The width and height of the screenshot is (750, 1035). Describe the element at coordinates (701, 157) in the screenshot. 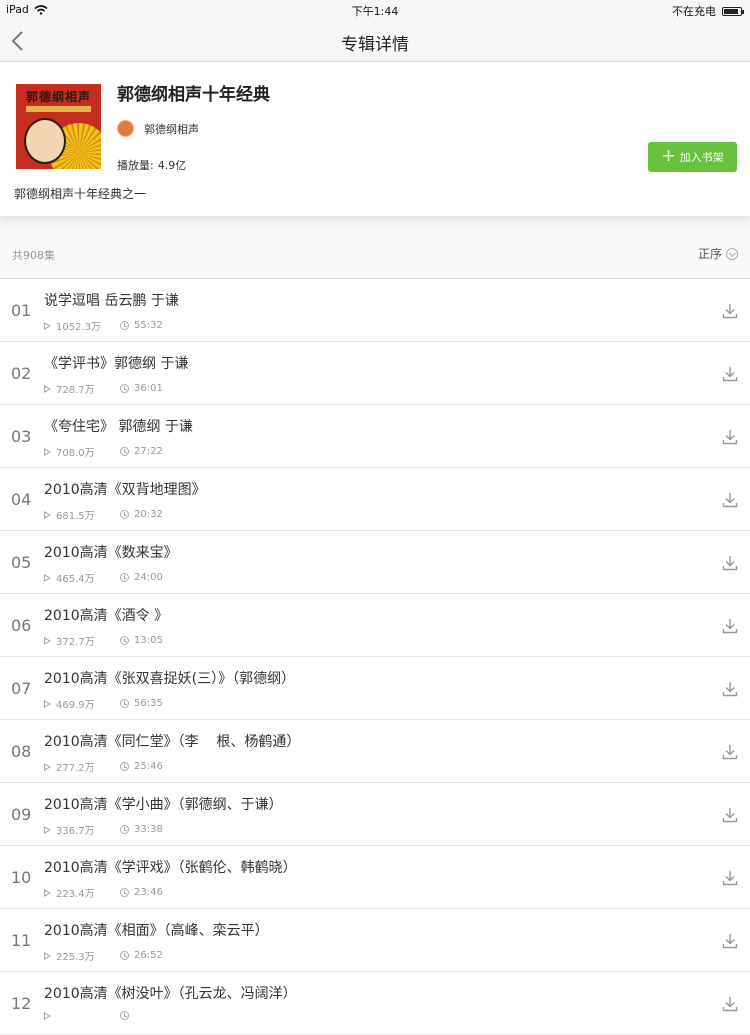

I see `add-button-label: 加入书架` at that location.